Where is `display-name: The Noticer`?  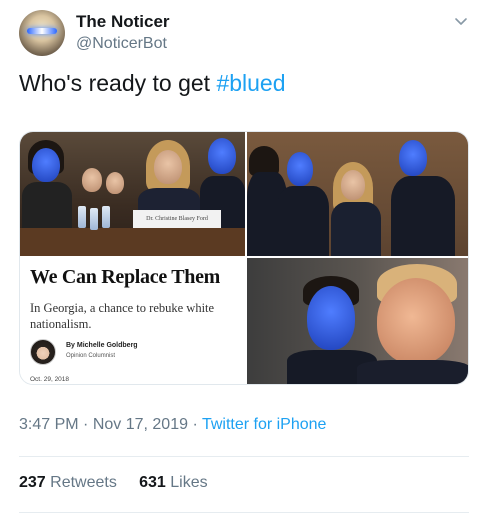
display-name: The Noticer is located at coordinates (123, 22).